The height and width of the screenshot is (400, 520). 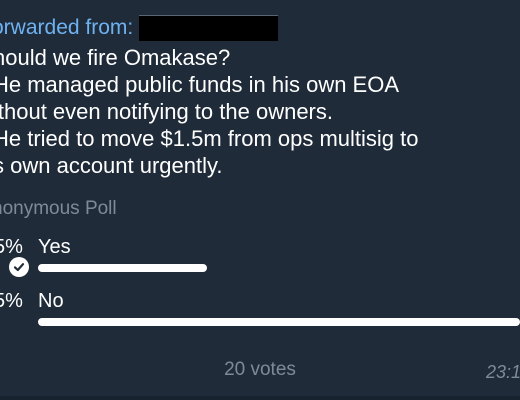 I want to click on option-label: Yes, so click(x=54, y=247).